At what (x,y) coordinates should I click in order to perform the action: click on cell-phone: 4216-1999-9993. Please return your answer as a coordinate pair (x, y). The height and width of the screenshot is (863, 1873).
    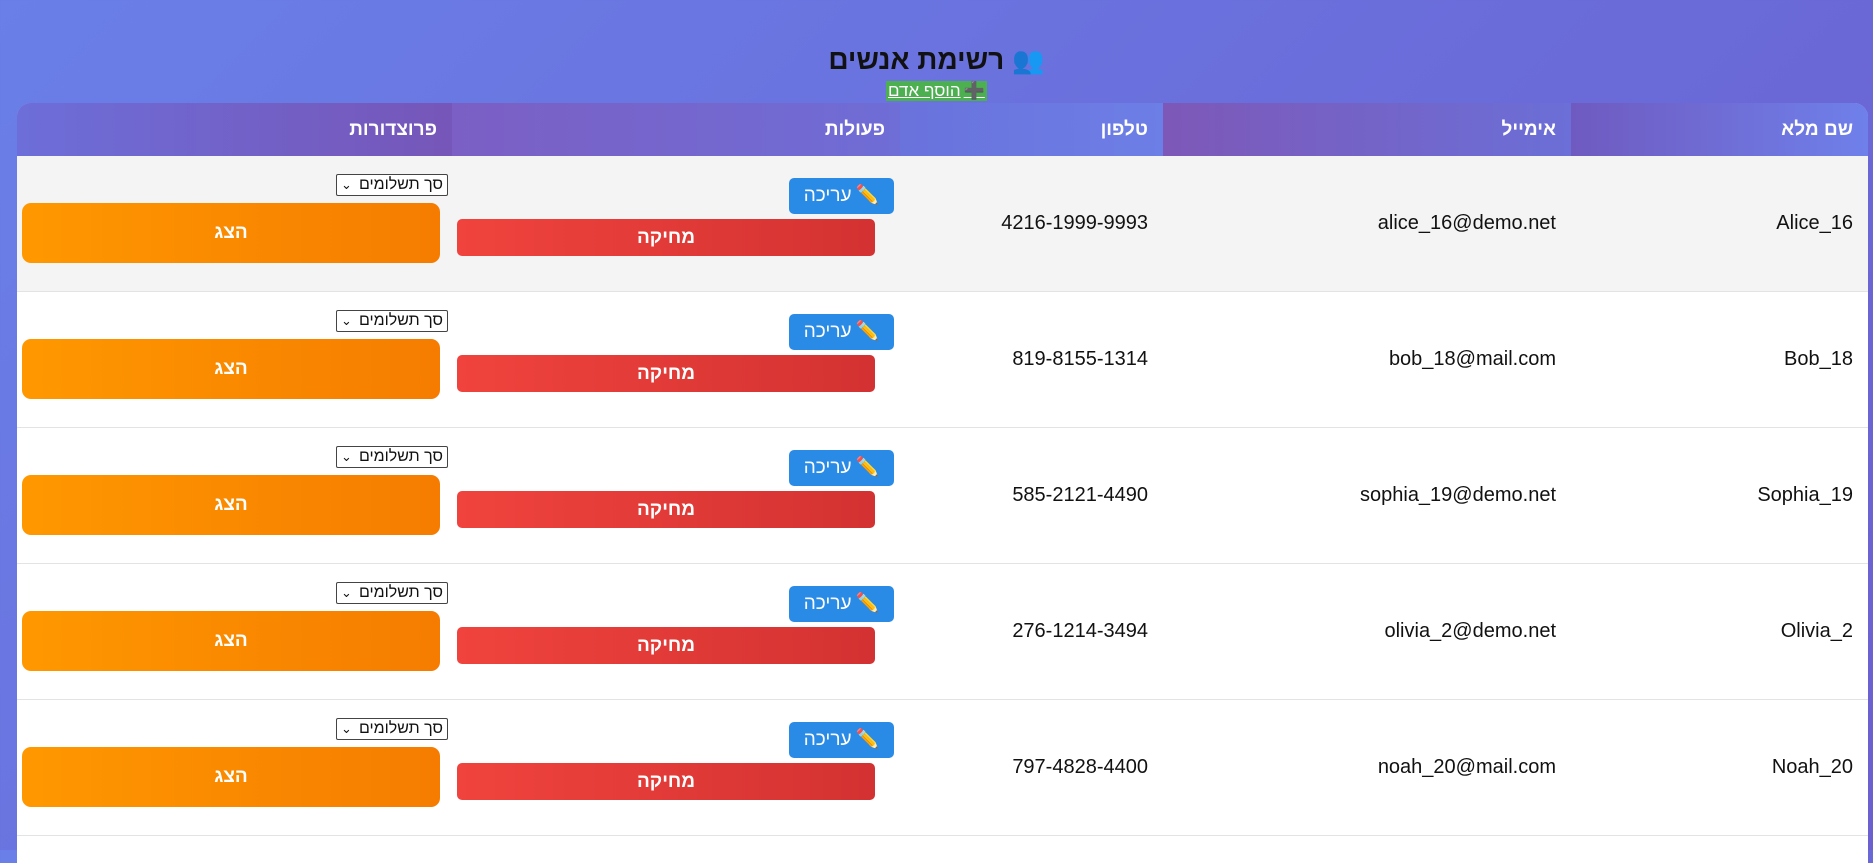
    Looking at the image, I should click on (1074, 223).